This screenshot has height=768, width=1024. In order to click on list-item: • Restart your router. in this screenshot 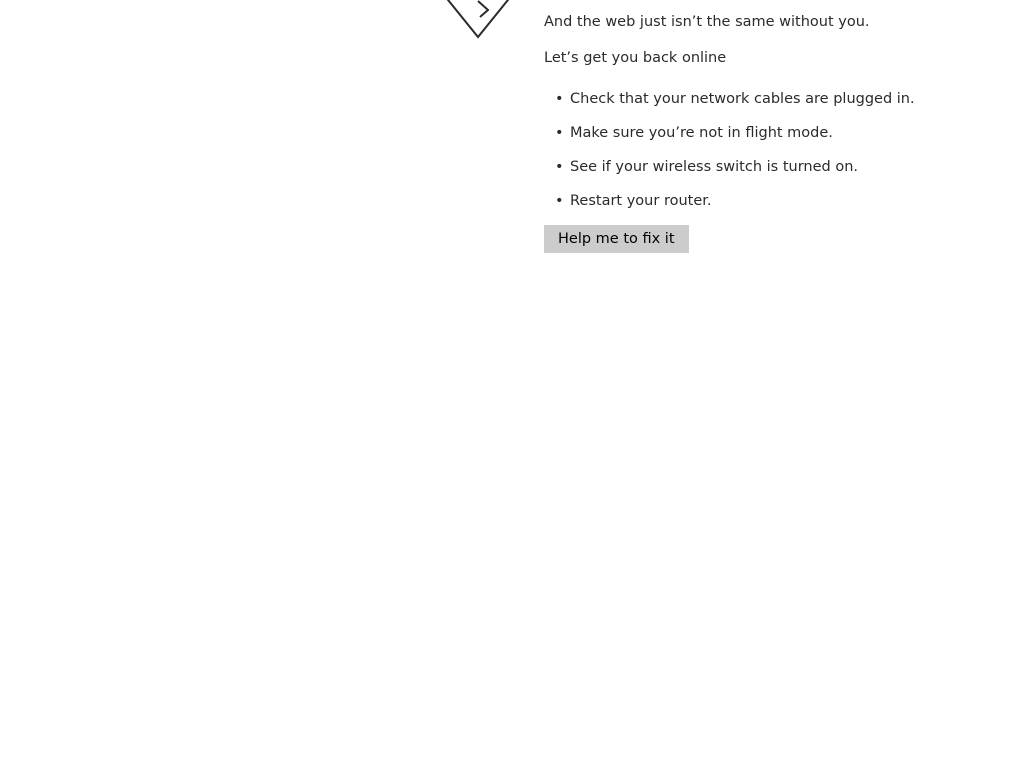, I will do `click(774, 201)`.